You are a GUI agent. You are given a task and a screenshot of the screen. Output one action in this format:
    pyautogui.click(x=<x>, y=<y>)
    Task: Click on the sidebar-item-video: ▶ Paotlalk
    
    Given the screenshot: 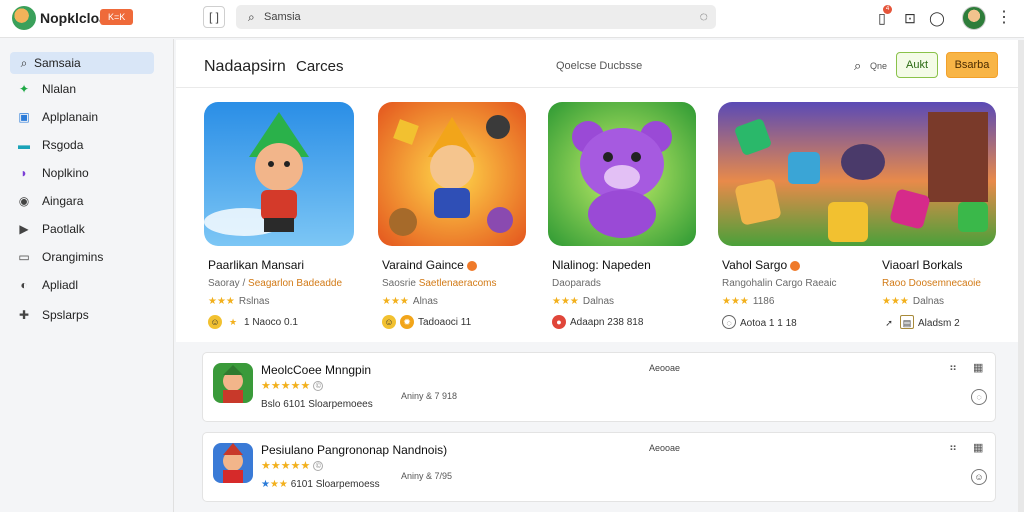 What is the action you would take?
    pyautogui.click(x=82, y=229)
    